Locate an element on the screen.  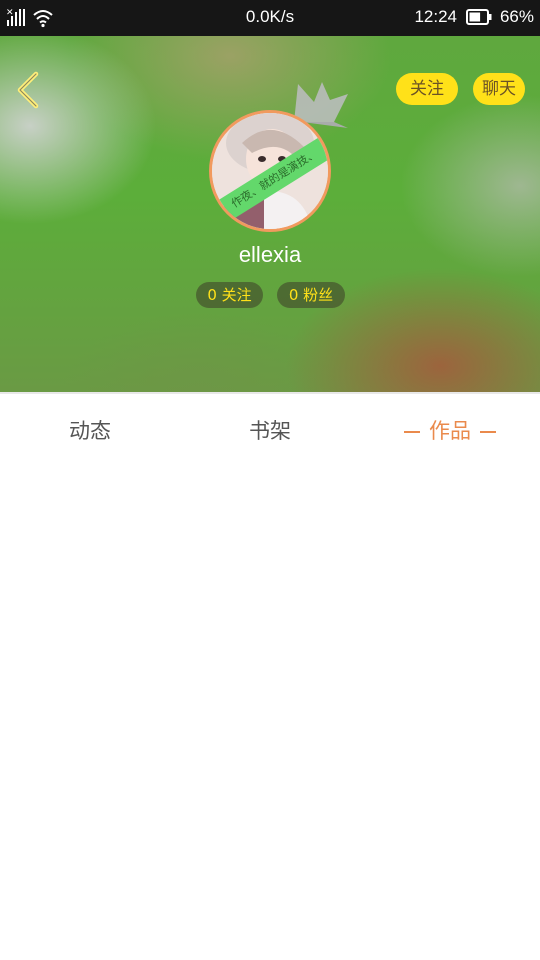
tab-dynamics: 动态 is located at coordinates (90, 431).